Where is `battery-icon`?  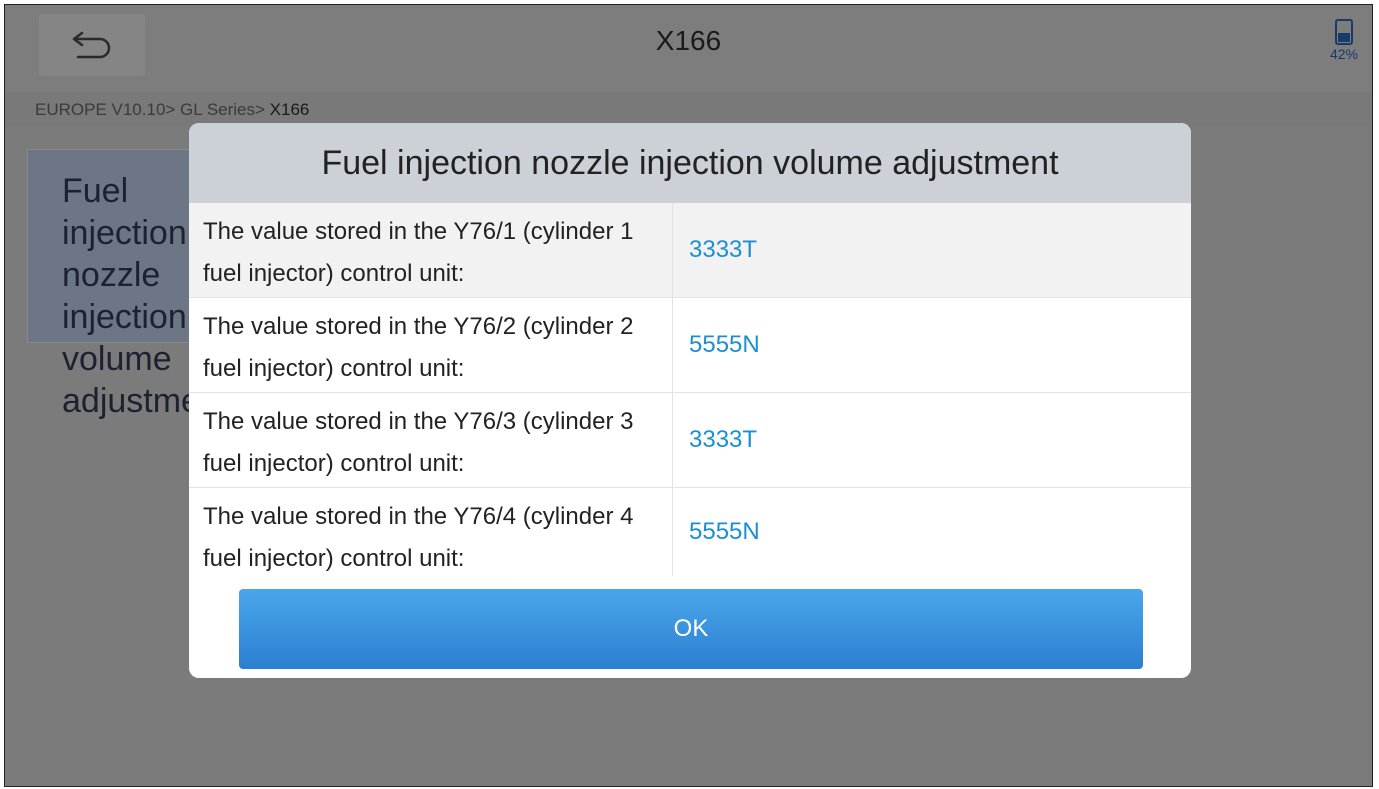
battery-icon is located at coordinates (1344, 32).